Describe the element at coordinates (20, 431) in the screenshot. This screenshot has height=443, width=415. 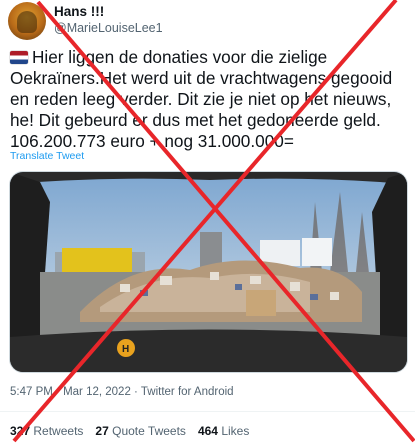
I see `retweets-count: 327` at that location.